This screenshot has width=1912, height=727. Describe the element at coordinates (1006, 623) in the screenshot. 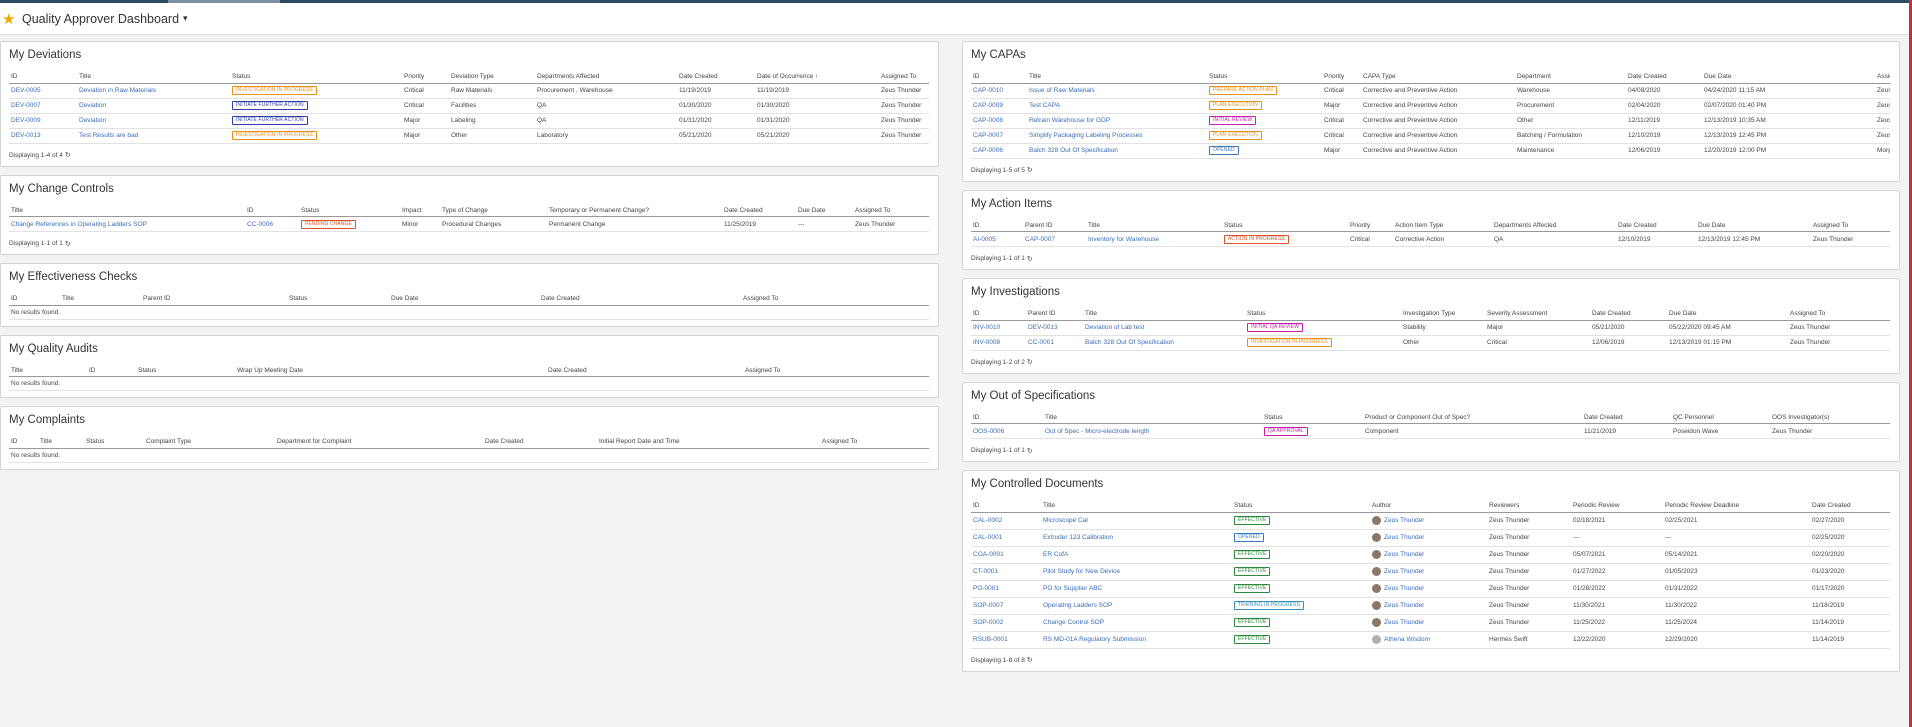

I see `cell-id: SOP-0002` at that location.